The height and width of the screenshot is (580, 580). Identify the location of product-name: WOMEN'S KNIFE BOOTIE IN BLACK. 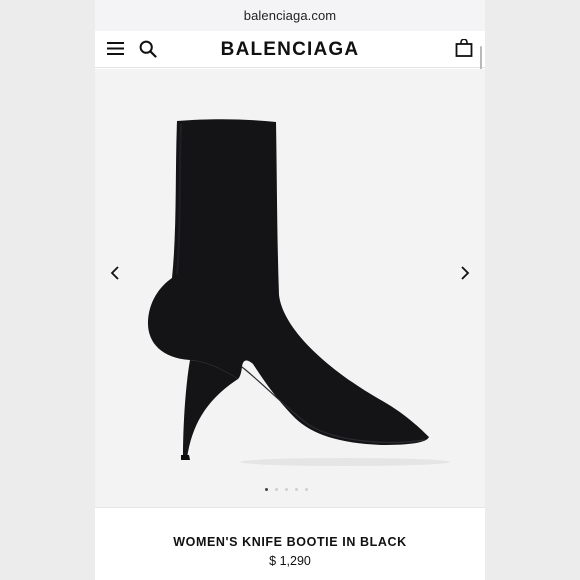
(290, 542).